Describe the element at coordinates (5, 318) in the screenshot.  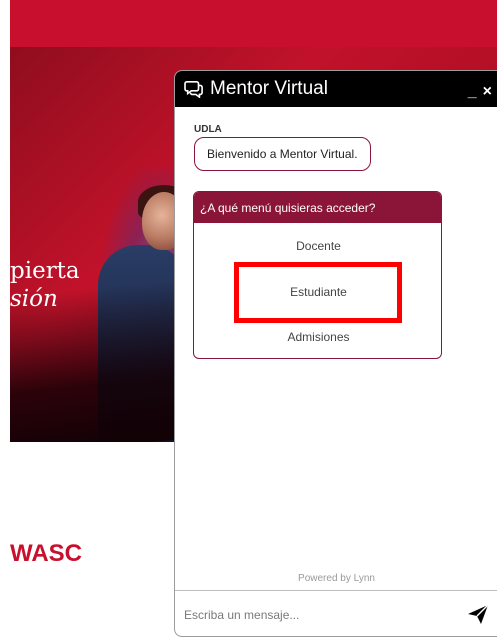
I see `page-left-margin` at that location.